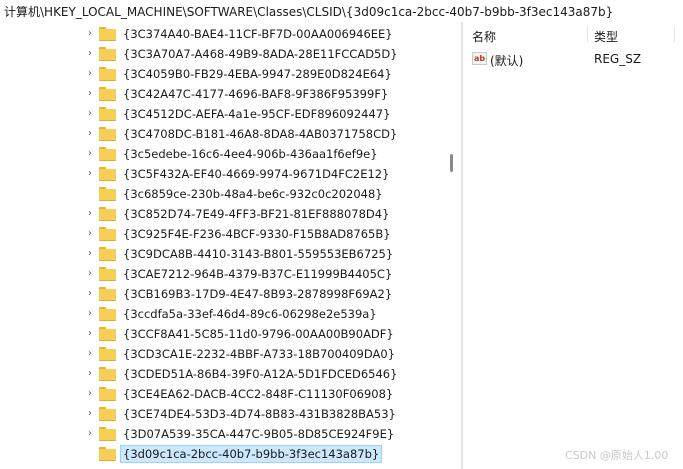  I want to click on tree-item: › {3D07A539-35CA-447C-9B05-8D85CE924F9E}, so click(220, 434).